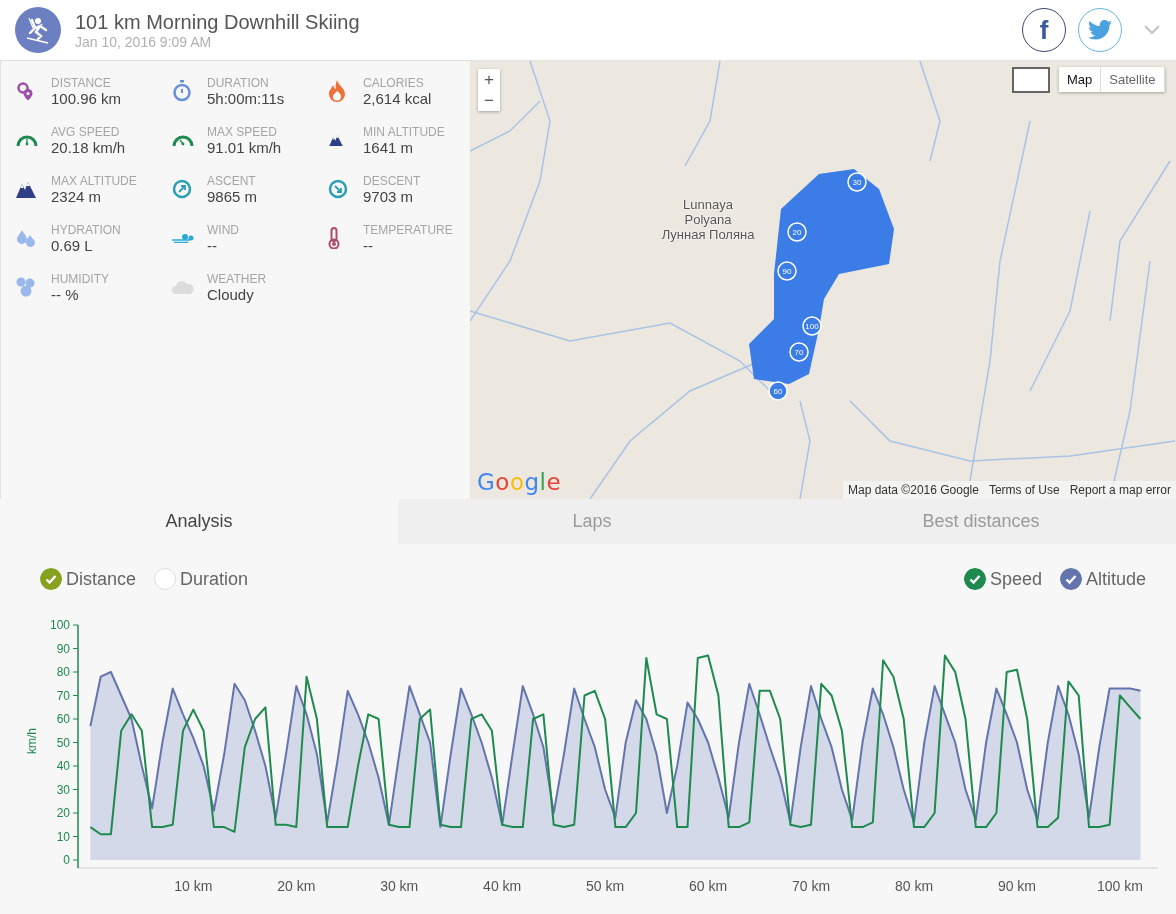  Describe the element at coordinates (63, 789) in the screenshot. I see `axis-label: 30` at that location.